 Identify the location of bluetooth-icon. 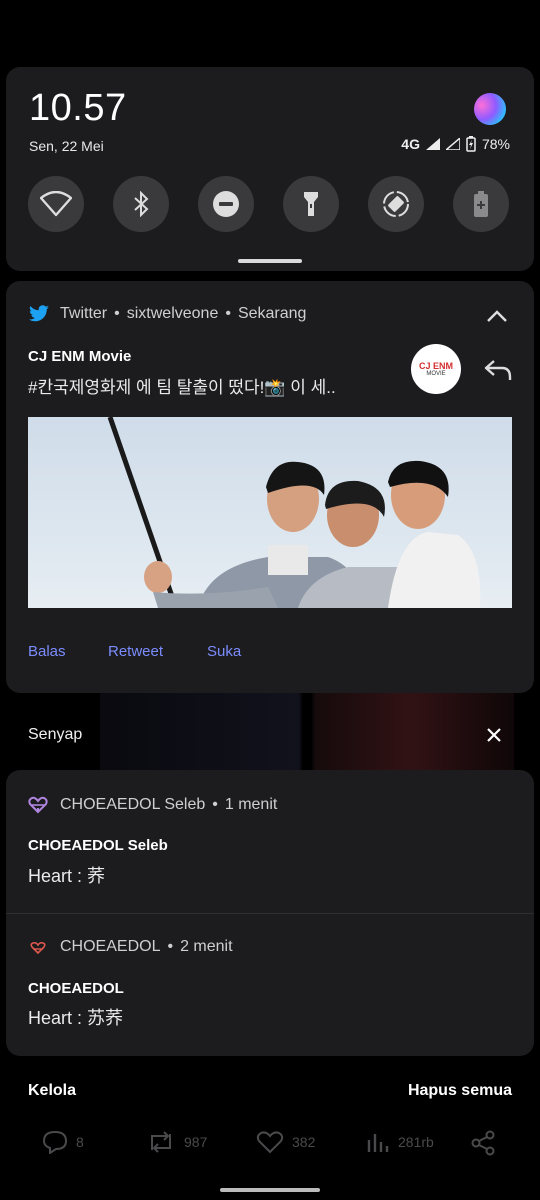
(141, 204).